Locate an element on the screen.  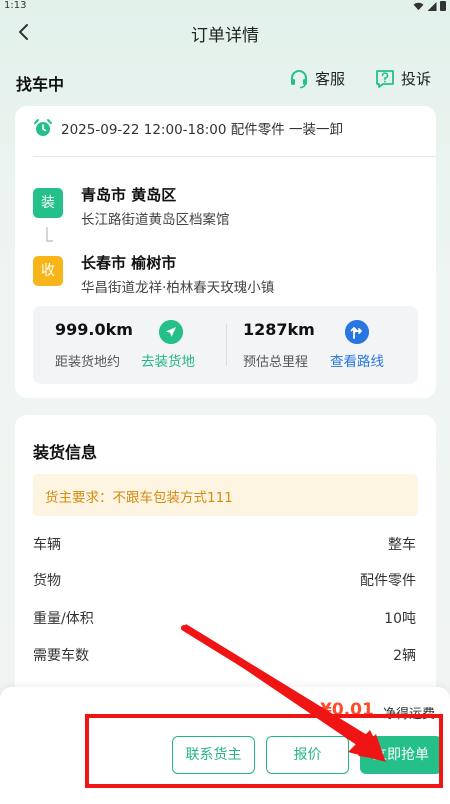
info-value: 2辆 is located at coordinates (404, 656).